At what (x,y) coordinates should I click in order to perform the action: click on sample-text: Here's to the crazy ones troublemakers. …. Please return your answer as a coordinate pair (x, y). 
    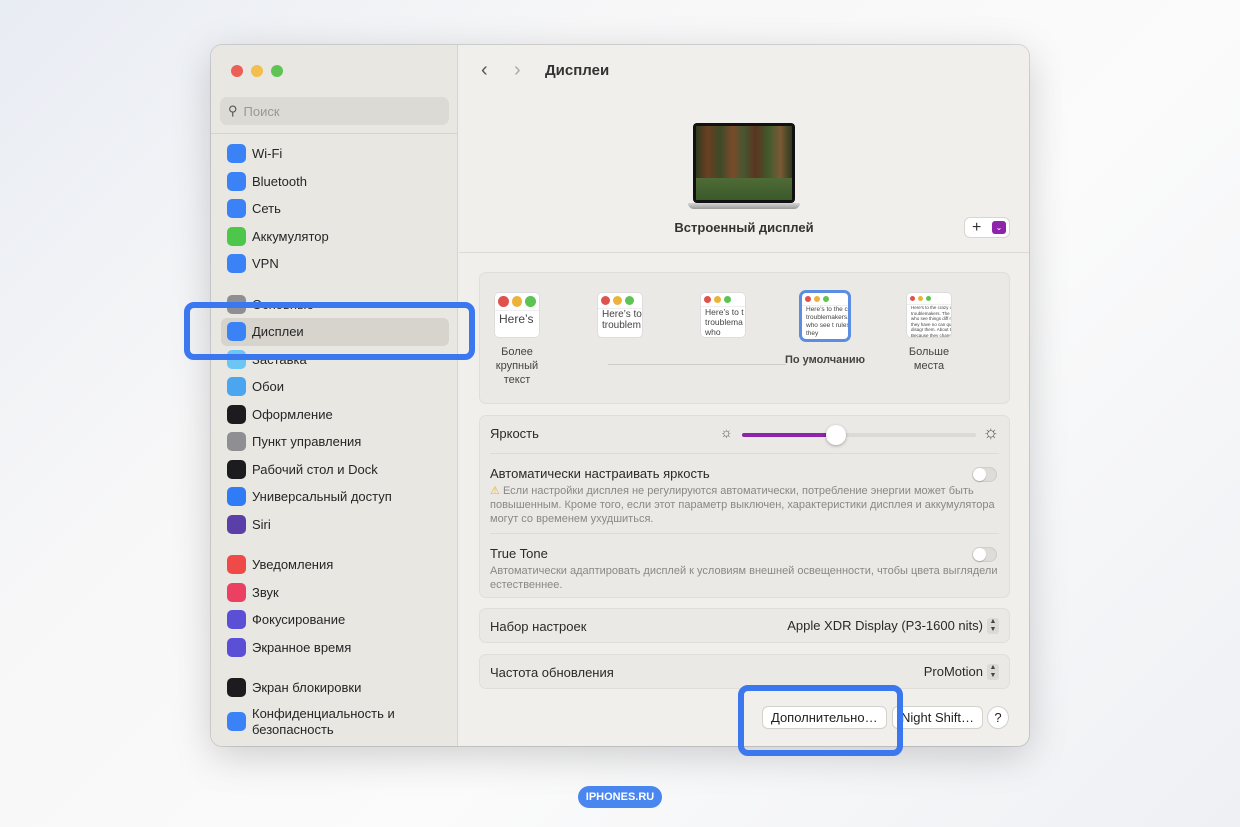
    Looking at the image, I should click on (929, 320).